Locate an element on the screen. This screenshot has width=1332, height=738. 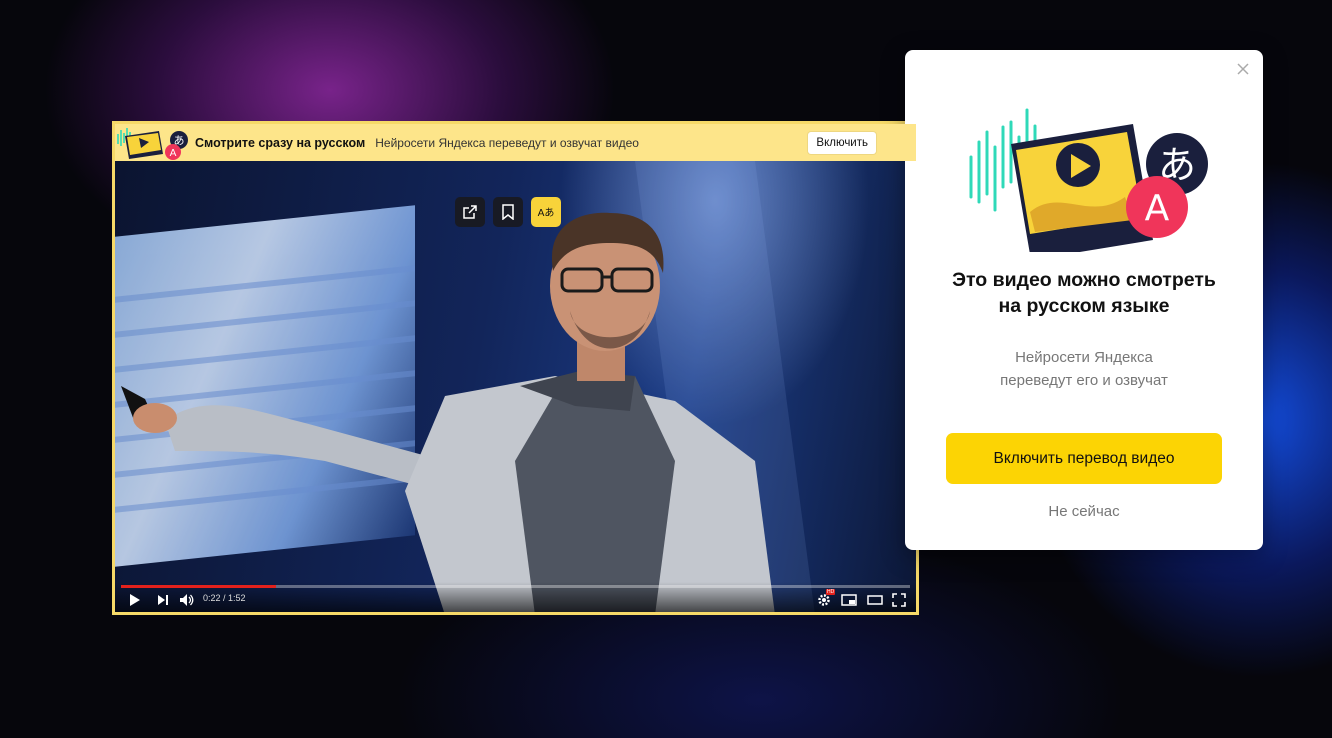
enable-translation-button: Включить перевод видео is located at coordinates (1084, 458).